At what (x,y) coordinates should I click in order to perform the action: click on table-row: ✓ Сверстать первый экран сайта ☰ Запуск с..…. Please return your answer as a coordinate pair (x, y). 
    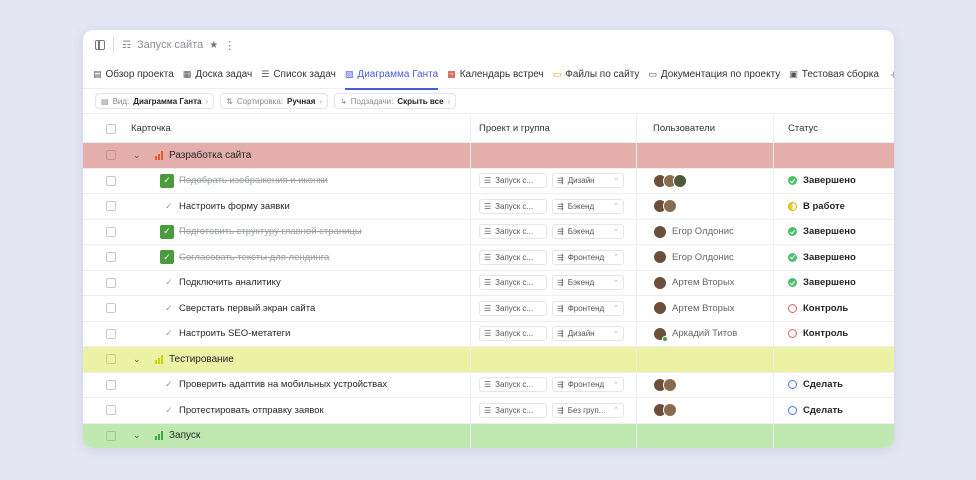
    Looking at the image, I should click on (488, 309).